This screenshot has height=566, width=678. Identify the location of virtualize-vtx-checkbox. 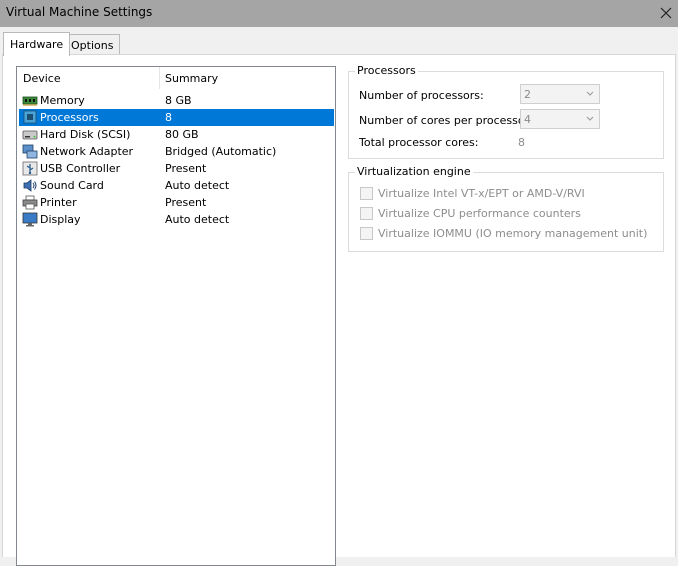
(366, 193).